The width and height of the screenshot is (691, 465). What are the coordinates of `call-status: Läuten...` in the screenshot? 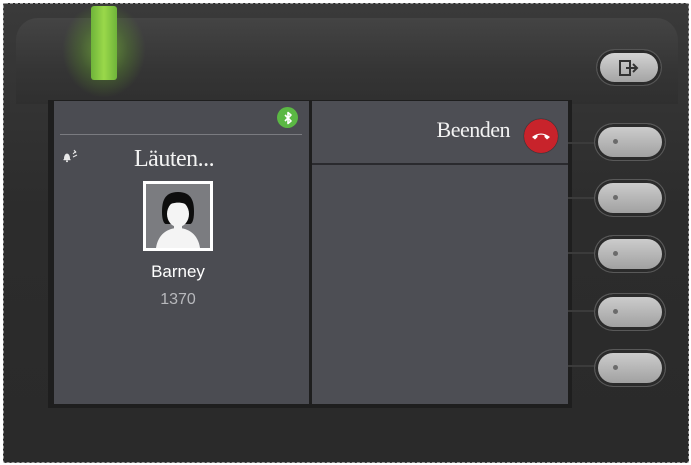 It's located at (174, 159).